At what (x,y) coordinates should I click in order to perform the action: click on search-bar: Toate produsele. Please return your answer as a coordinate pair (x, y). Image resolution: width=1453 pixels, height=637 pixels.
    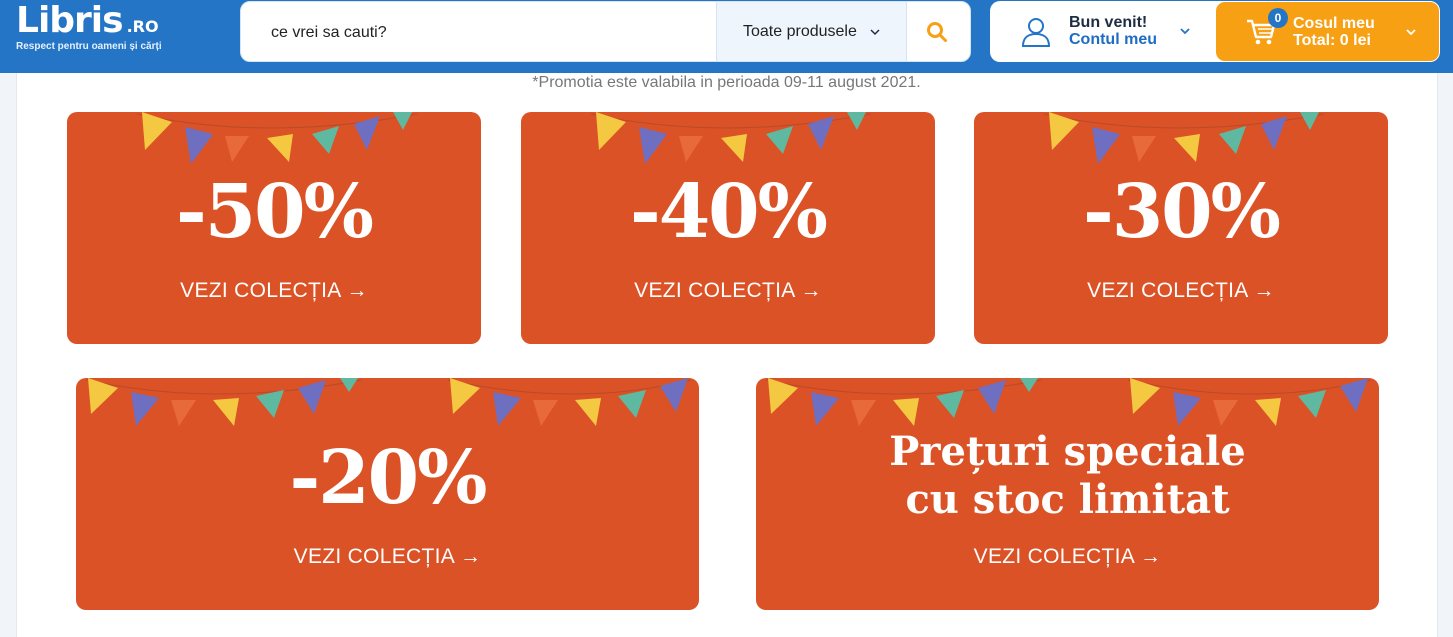
    Looking at the image, I should click on (605, 31).